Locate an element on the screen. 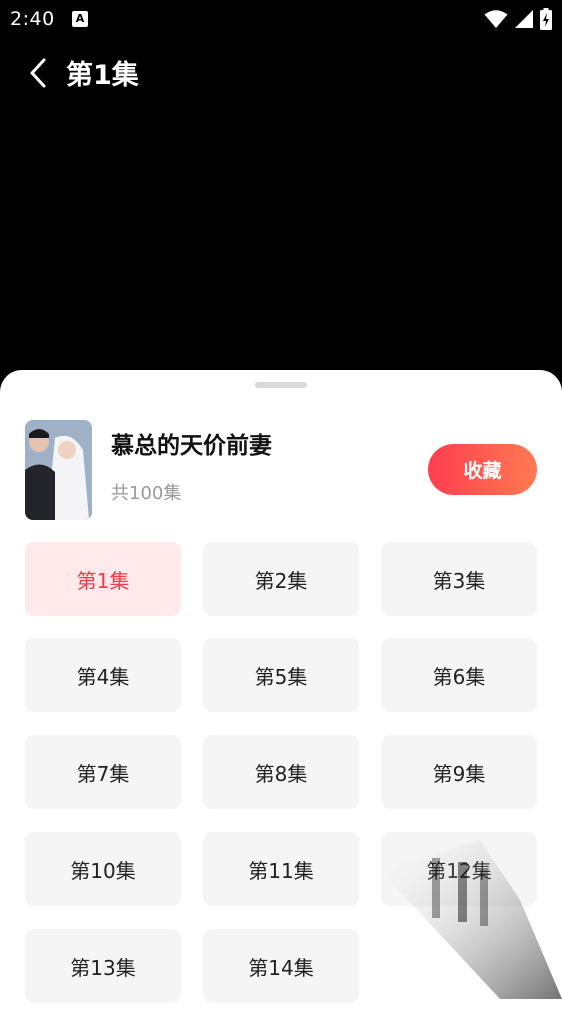 The width and height of the screenshot is (562, 1010). episode-item: 第9集 is located at coordinates (459, 772).